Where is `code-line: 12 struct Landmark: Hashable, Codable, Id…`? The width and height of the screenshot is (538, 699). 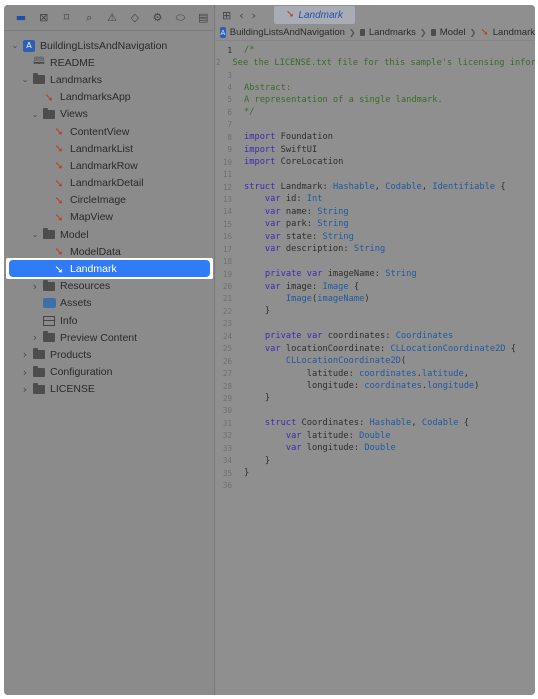 code-line: 12 struct Landmark: Hashable, Codable, Id… is located at coordinates (375, 187).